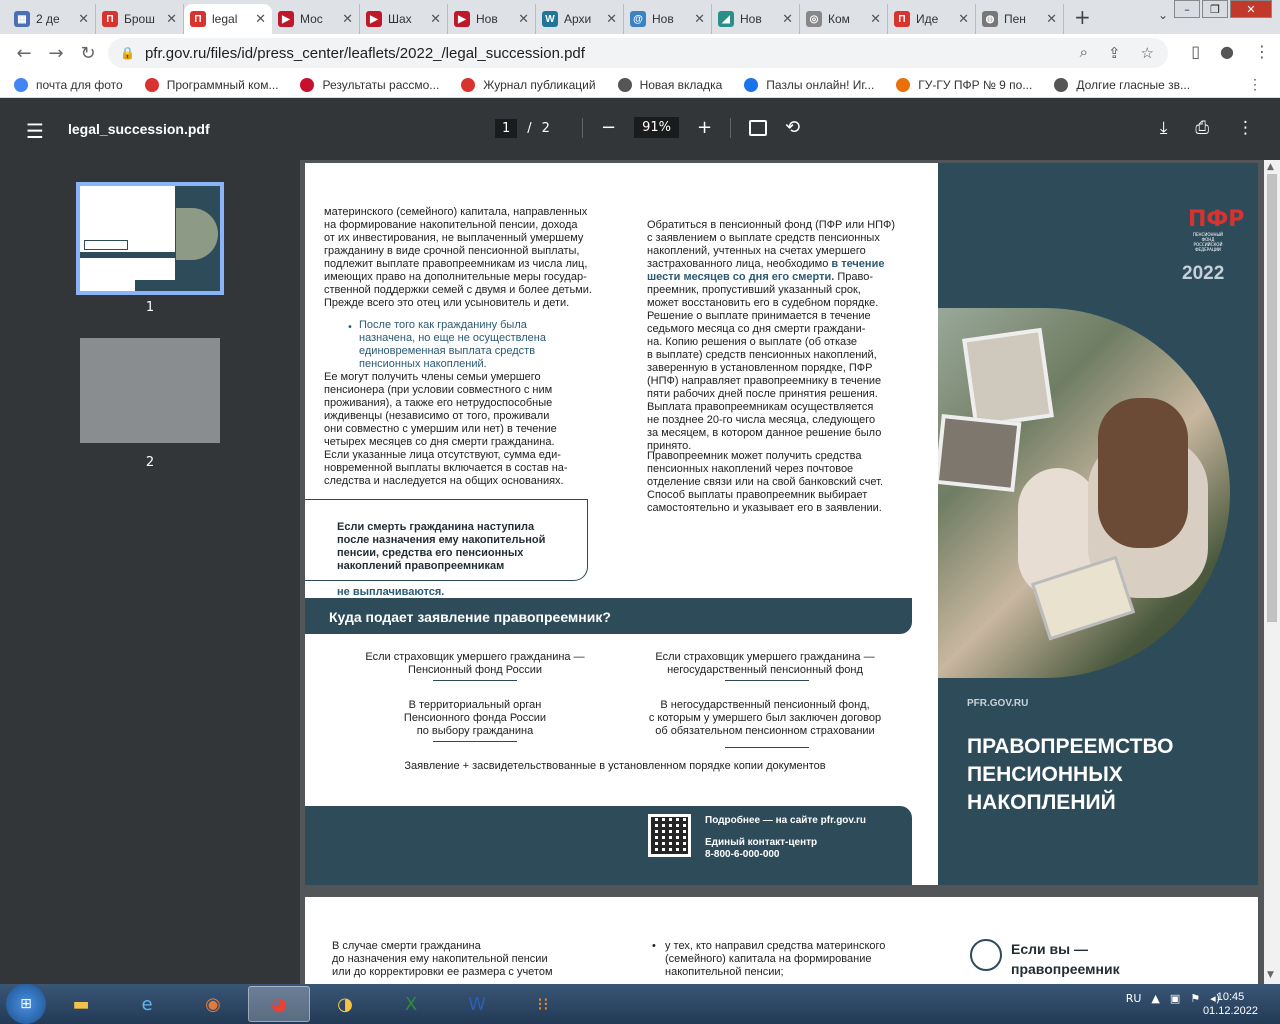 This screenshot has height=1024, width=1280. Describe the element at coordinates (56, 53) in the screenshot. I see `forward-icon: →` at that location.